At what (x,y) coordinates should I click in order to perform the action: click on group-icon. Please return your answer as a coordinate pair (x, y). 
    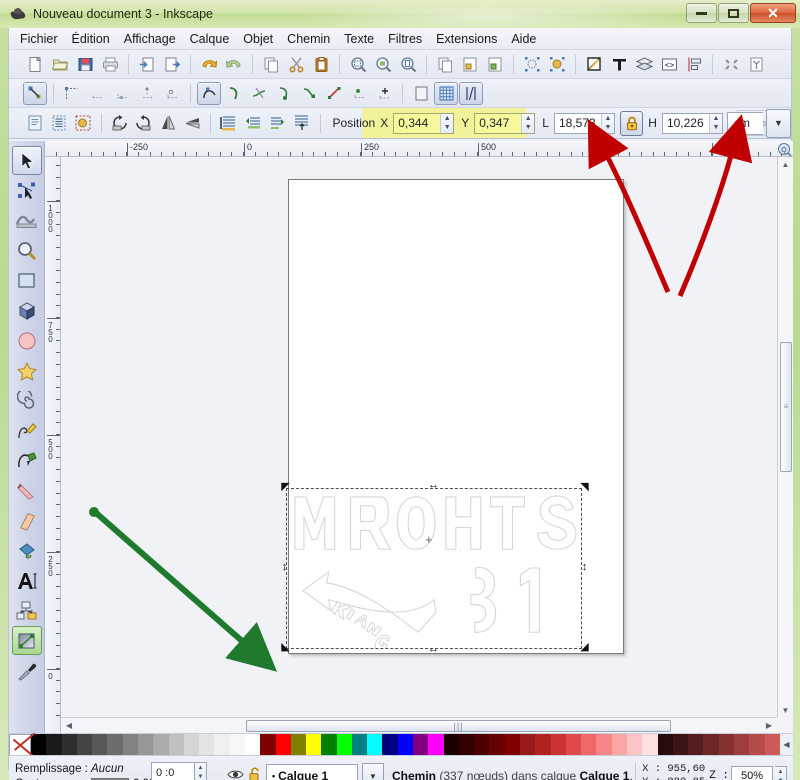
    Looking at the image, I should click on (470, 64).